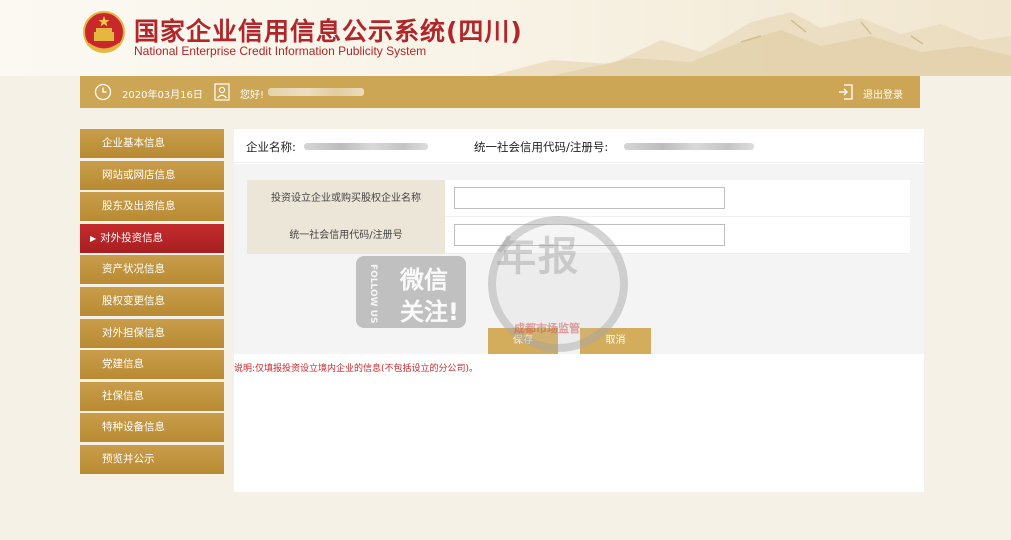 This screenshot has height=540, width=1011. I want to click on sidebar-item-4: 资产状况信息, so click(152, 270).